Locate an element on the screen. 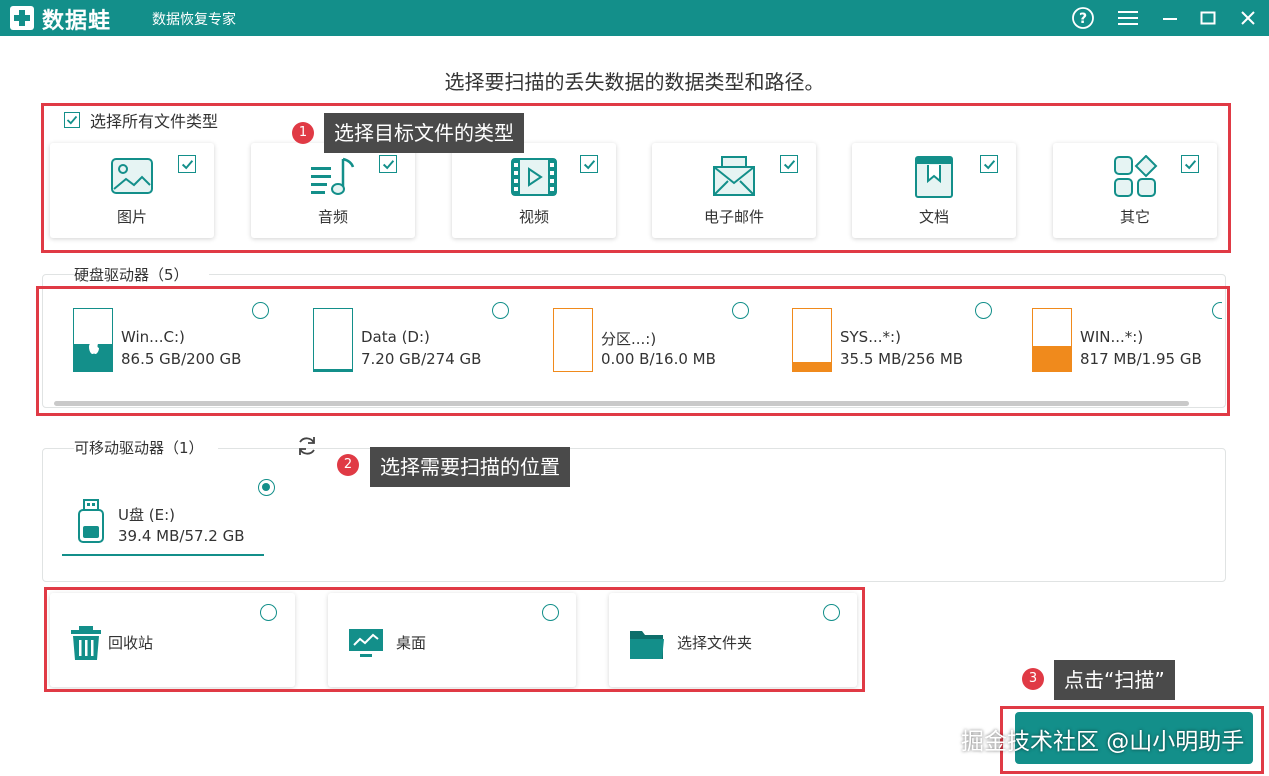 Image resolution: width=1269 pixels, height=776 pixels. close-icon is located at coordinates (1248, 18).